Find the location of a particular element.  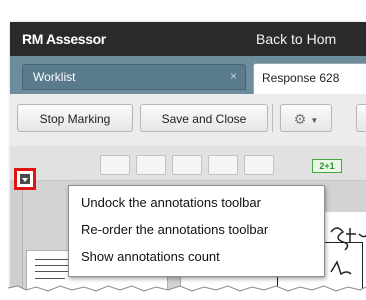

app-header: RM Assessor Back to Hom is located at coordinates (188, 39).